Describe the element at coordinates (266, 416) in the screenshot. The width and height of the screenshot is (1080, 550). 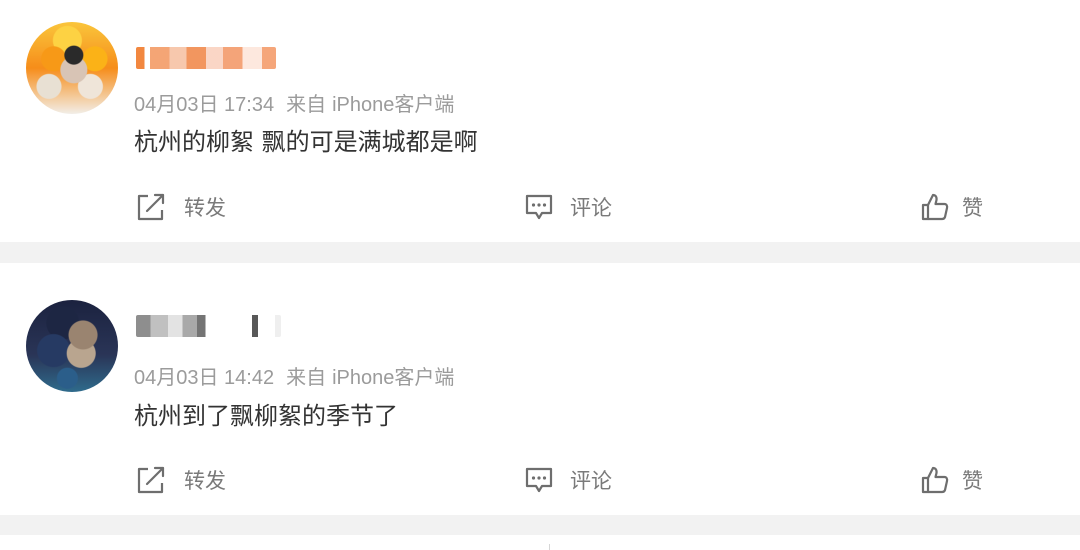
I see `post-content: 杭州到了飘柳絮的季节了` at that location.